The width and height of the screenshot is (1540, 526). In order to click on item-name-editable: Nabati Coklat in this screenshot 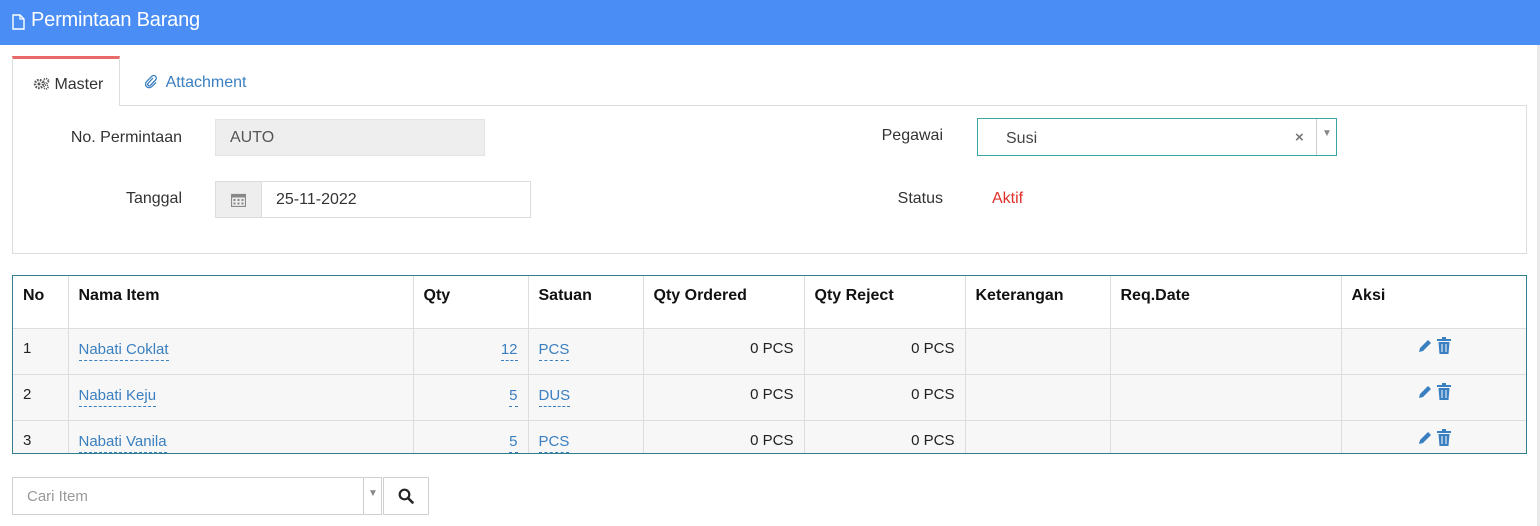, I will do `click(123, 351)`.